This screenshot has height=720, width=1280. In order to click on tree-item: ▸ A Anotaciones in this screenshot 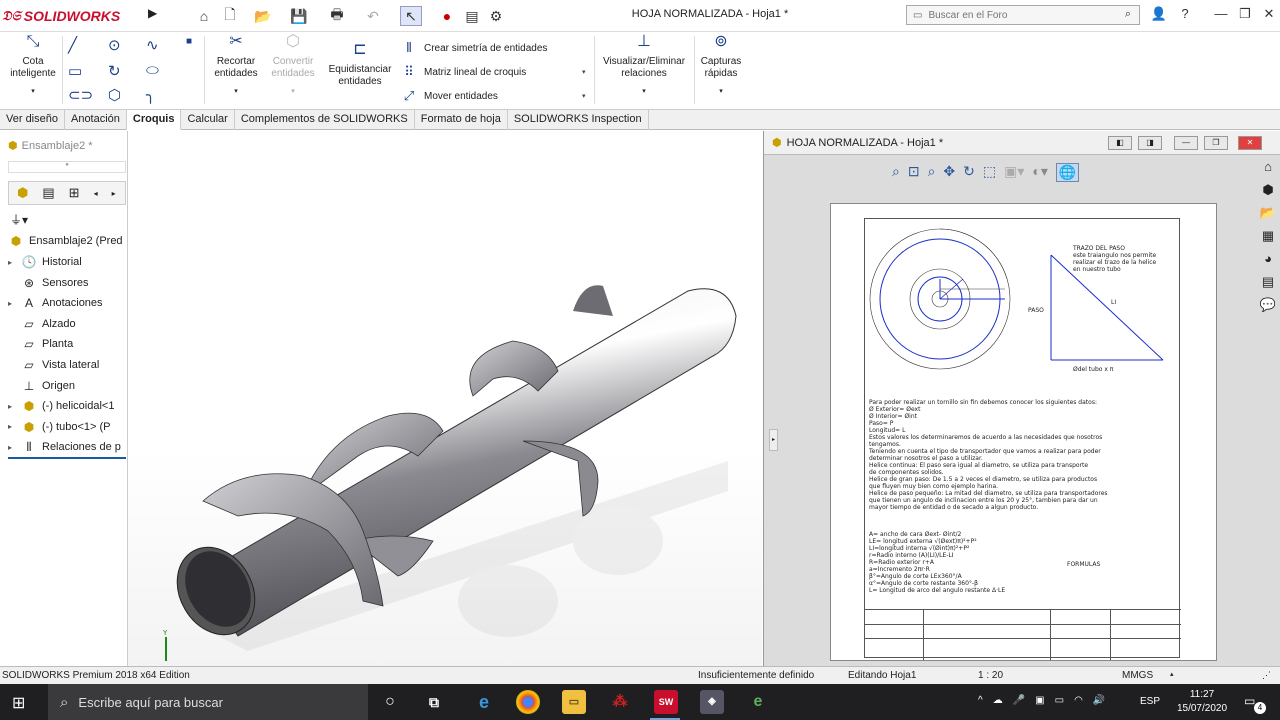, I will do `click(67, 303)`.